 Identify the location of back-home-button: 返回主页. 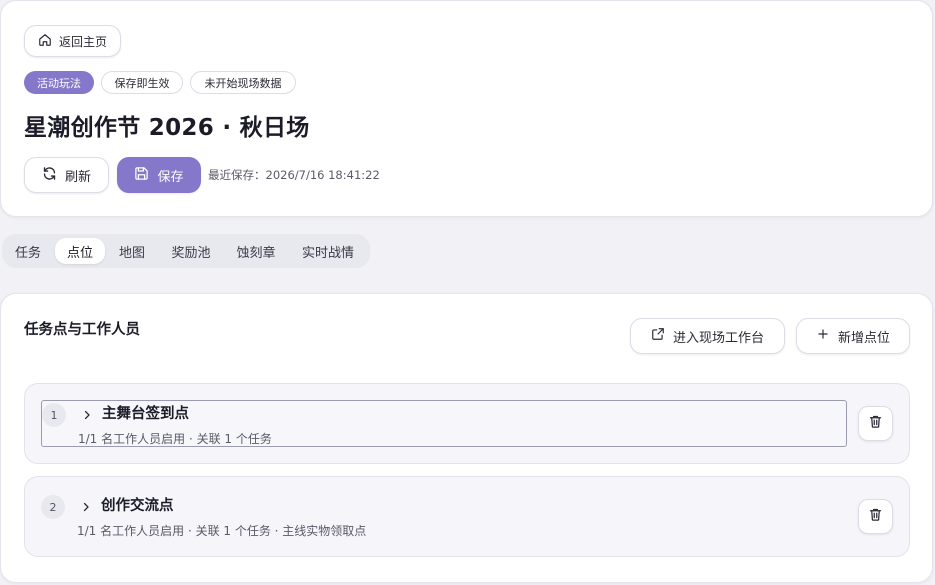
(72, 41).